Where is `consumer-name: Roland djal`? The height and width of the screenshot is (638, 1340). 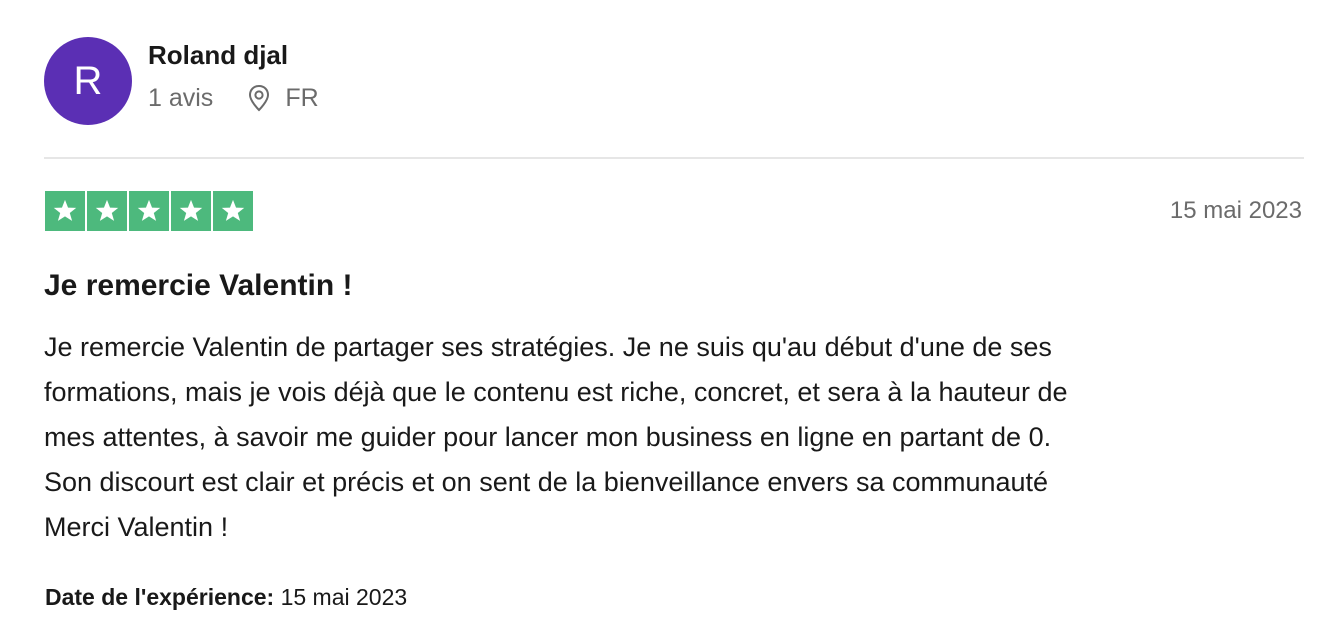 consumer-name: Roland djal is located at coordinates (233, 55).